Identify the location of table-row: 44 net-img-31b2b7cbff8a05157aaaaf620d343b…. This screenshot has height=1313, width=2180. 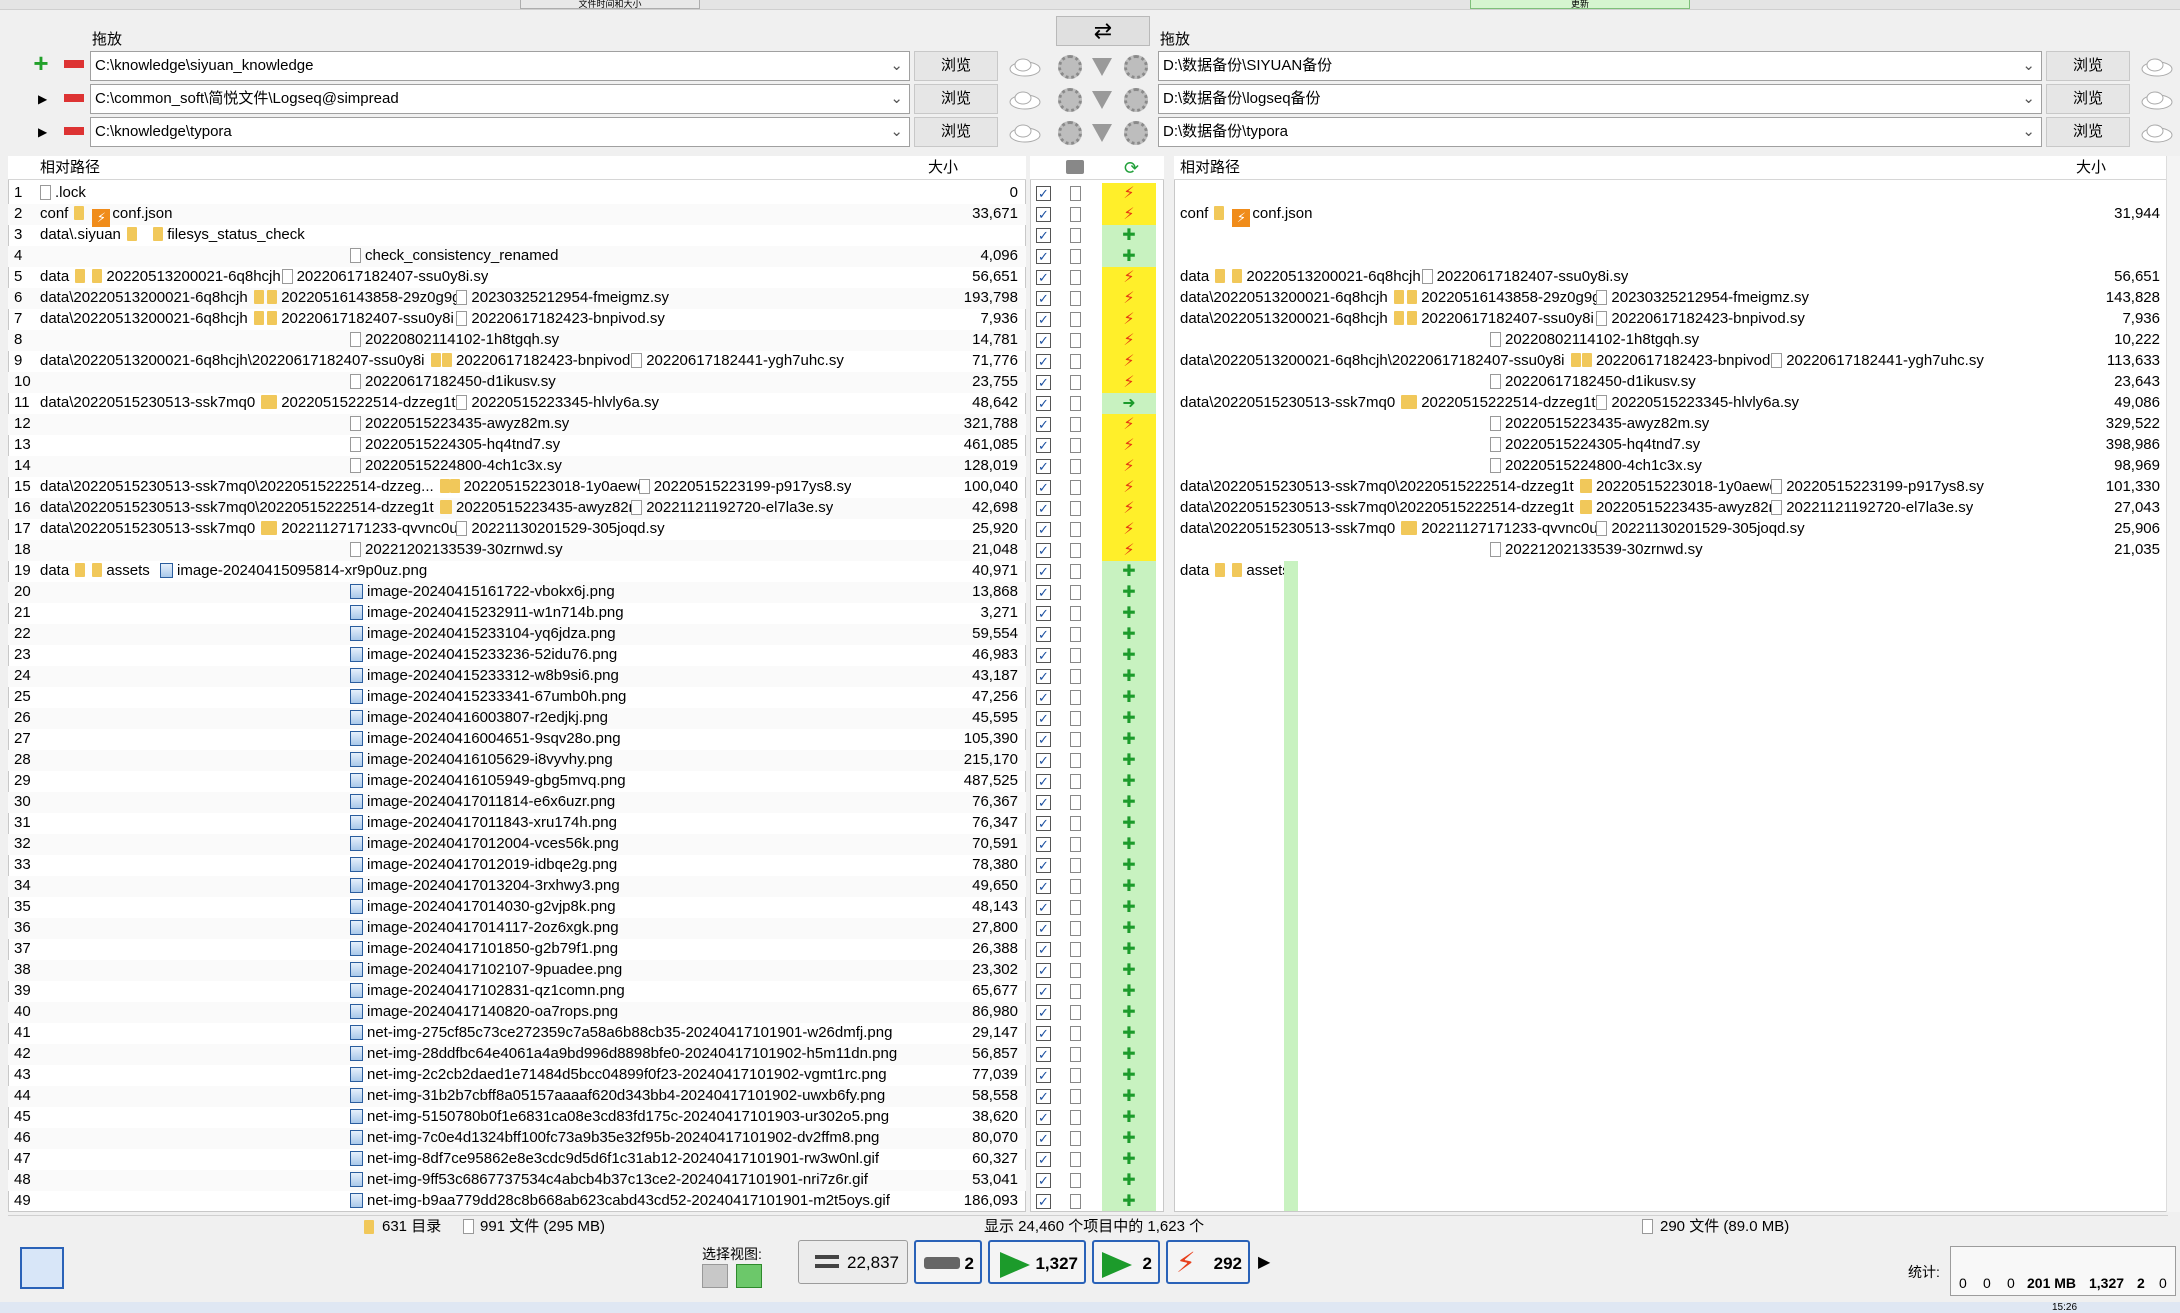
(517, 1096).